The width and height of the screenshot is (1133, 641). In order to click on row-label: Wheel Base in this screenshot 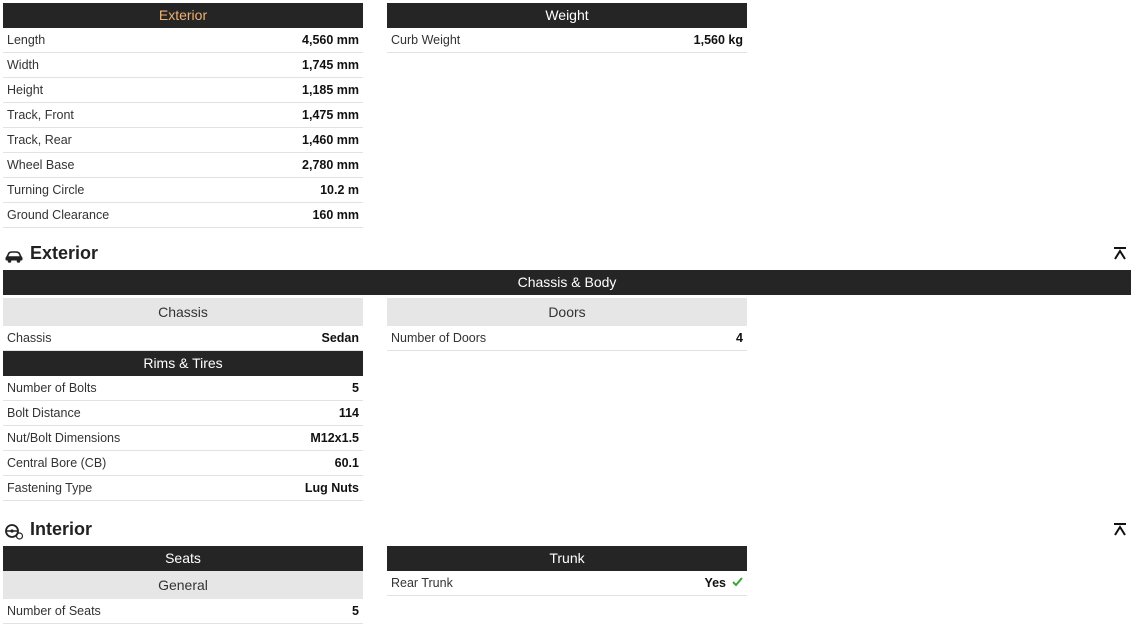, I will do `click(41, 165)`.